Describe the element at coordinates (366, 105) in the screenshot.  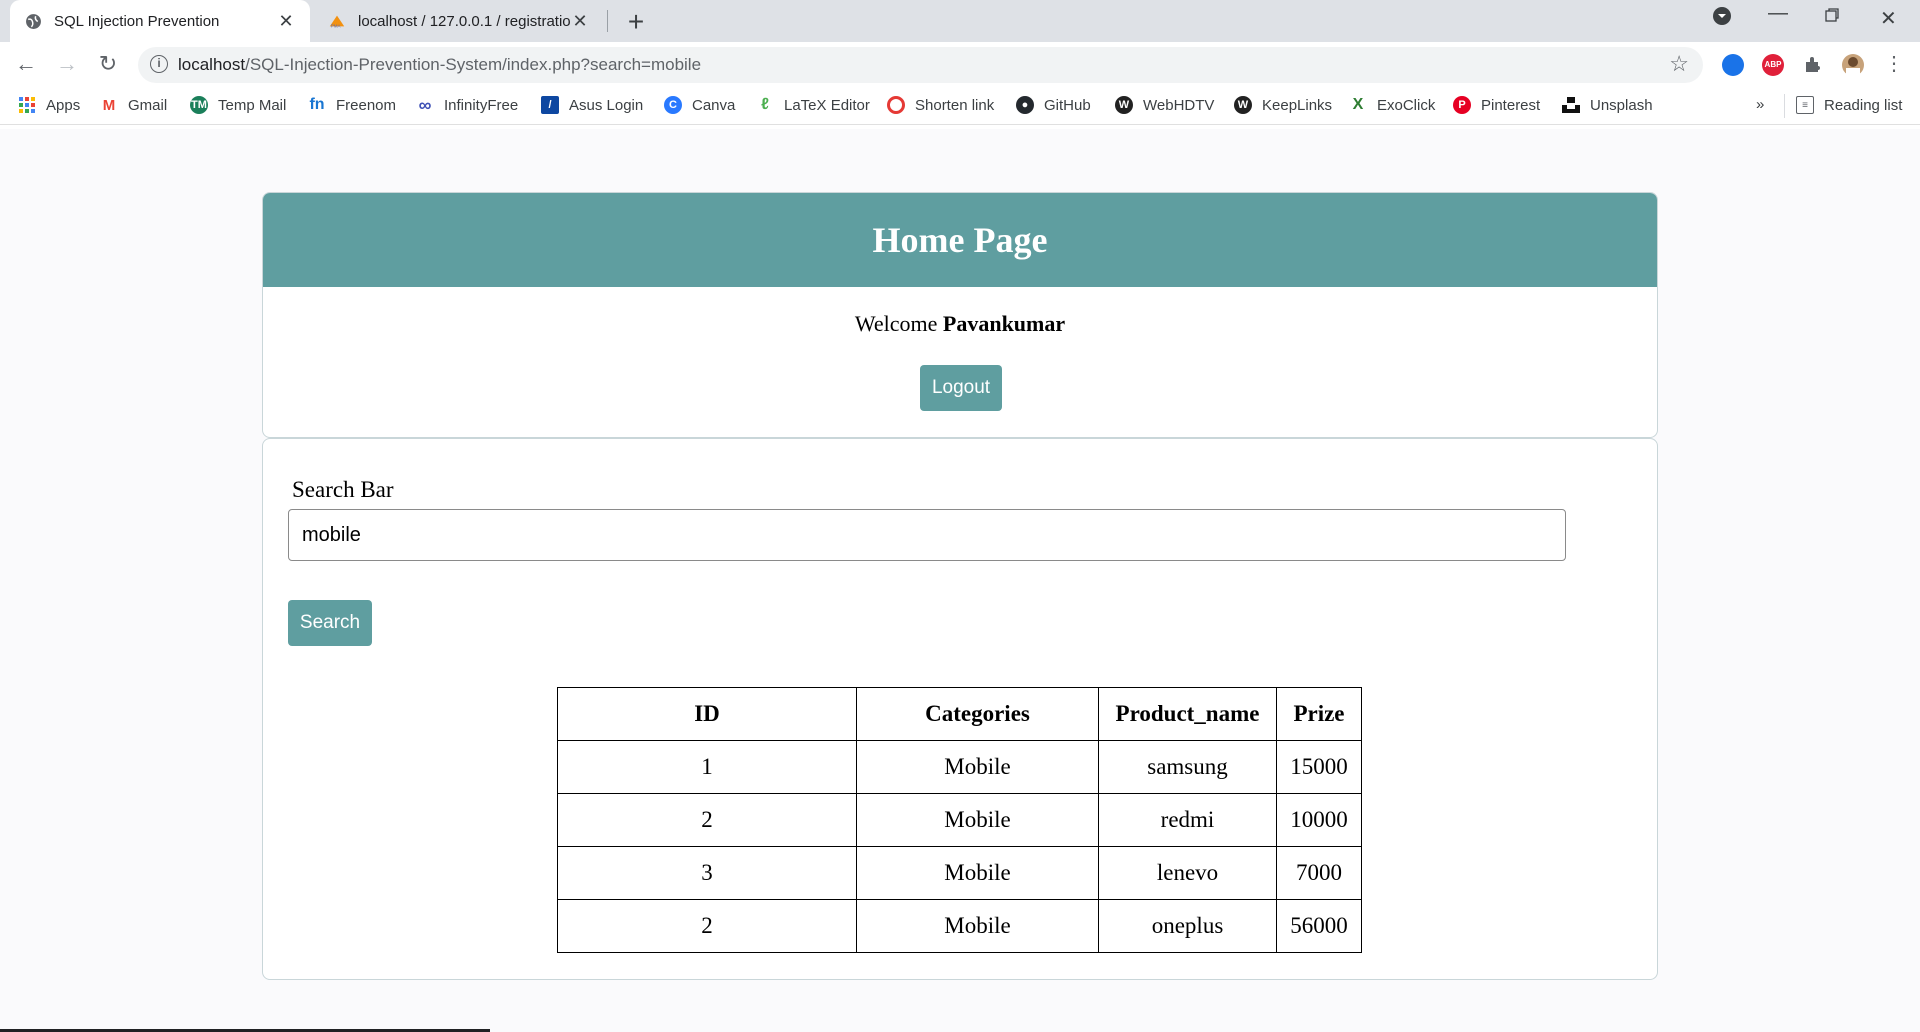
I see `bookmark-label: Freenom` at that location.